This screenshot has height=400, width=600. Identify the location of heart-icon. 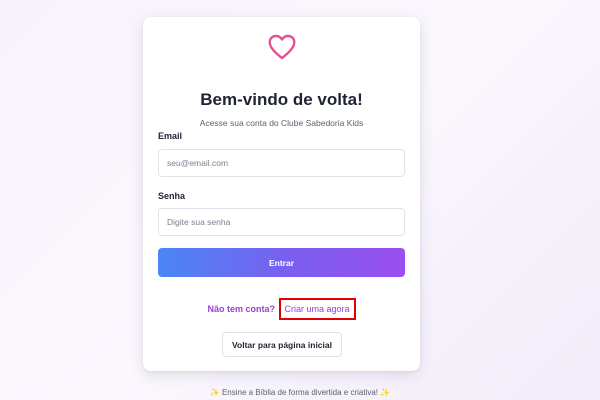
(282, 47).